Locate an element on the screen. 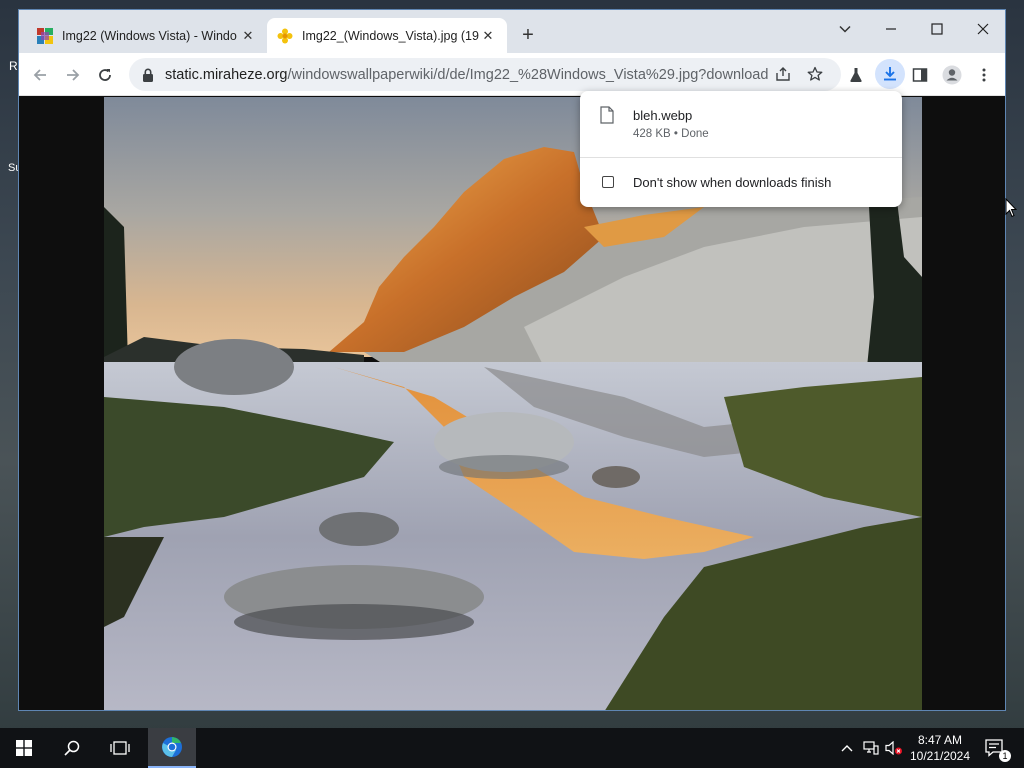 The width and height of the screenshot is (1024, 768). network-icon is located at coordinates (871, 748).